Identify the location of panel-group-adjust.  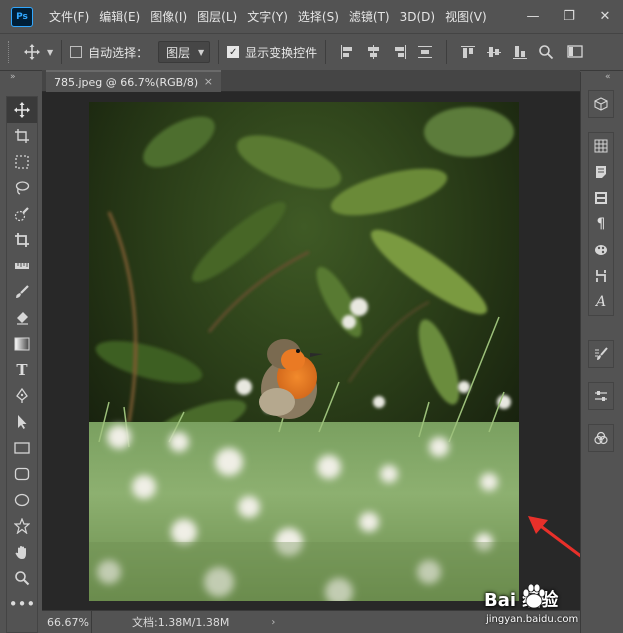
(601, 396).